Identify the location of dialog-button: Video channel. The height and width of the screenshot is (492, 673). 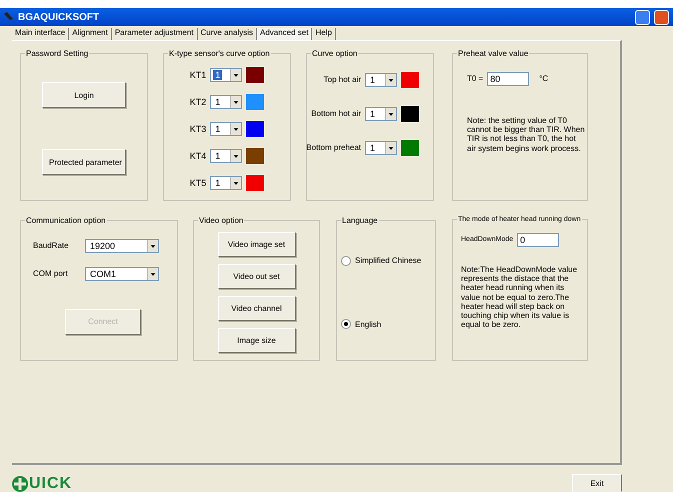
(257, 308).